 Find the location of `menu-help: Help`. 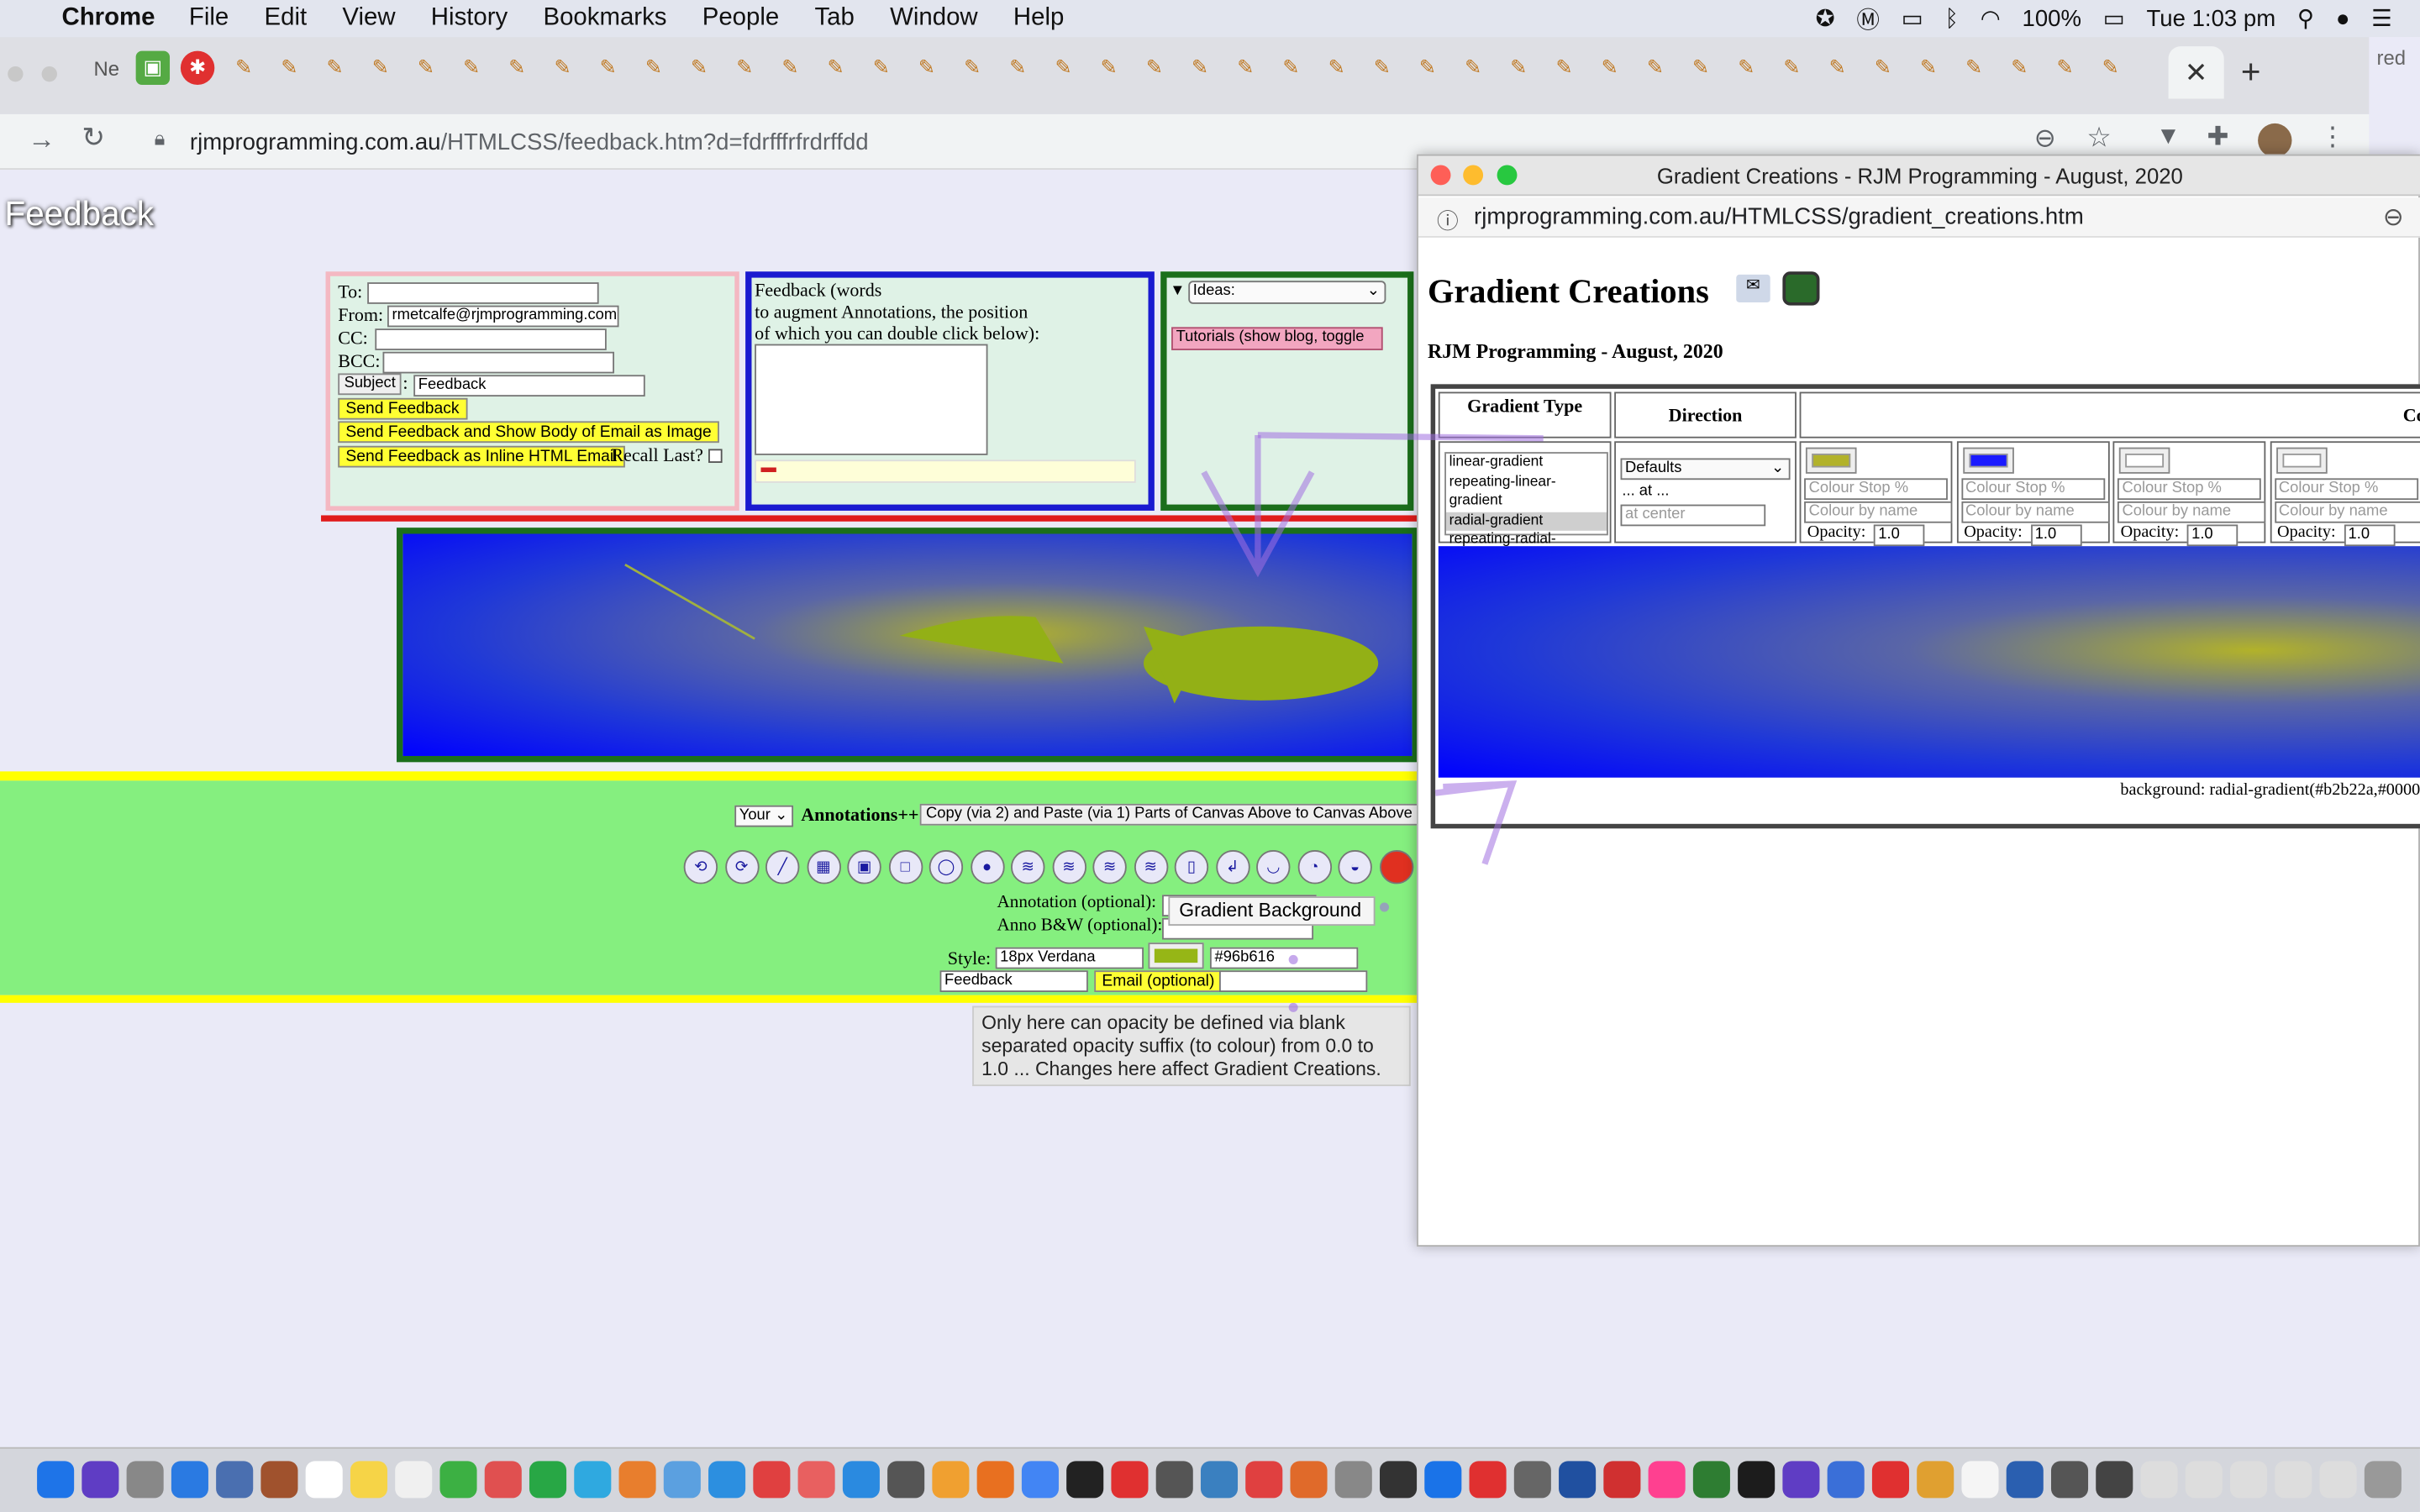

menu-help: Help is located at coordinates (1038, 19).